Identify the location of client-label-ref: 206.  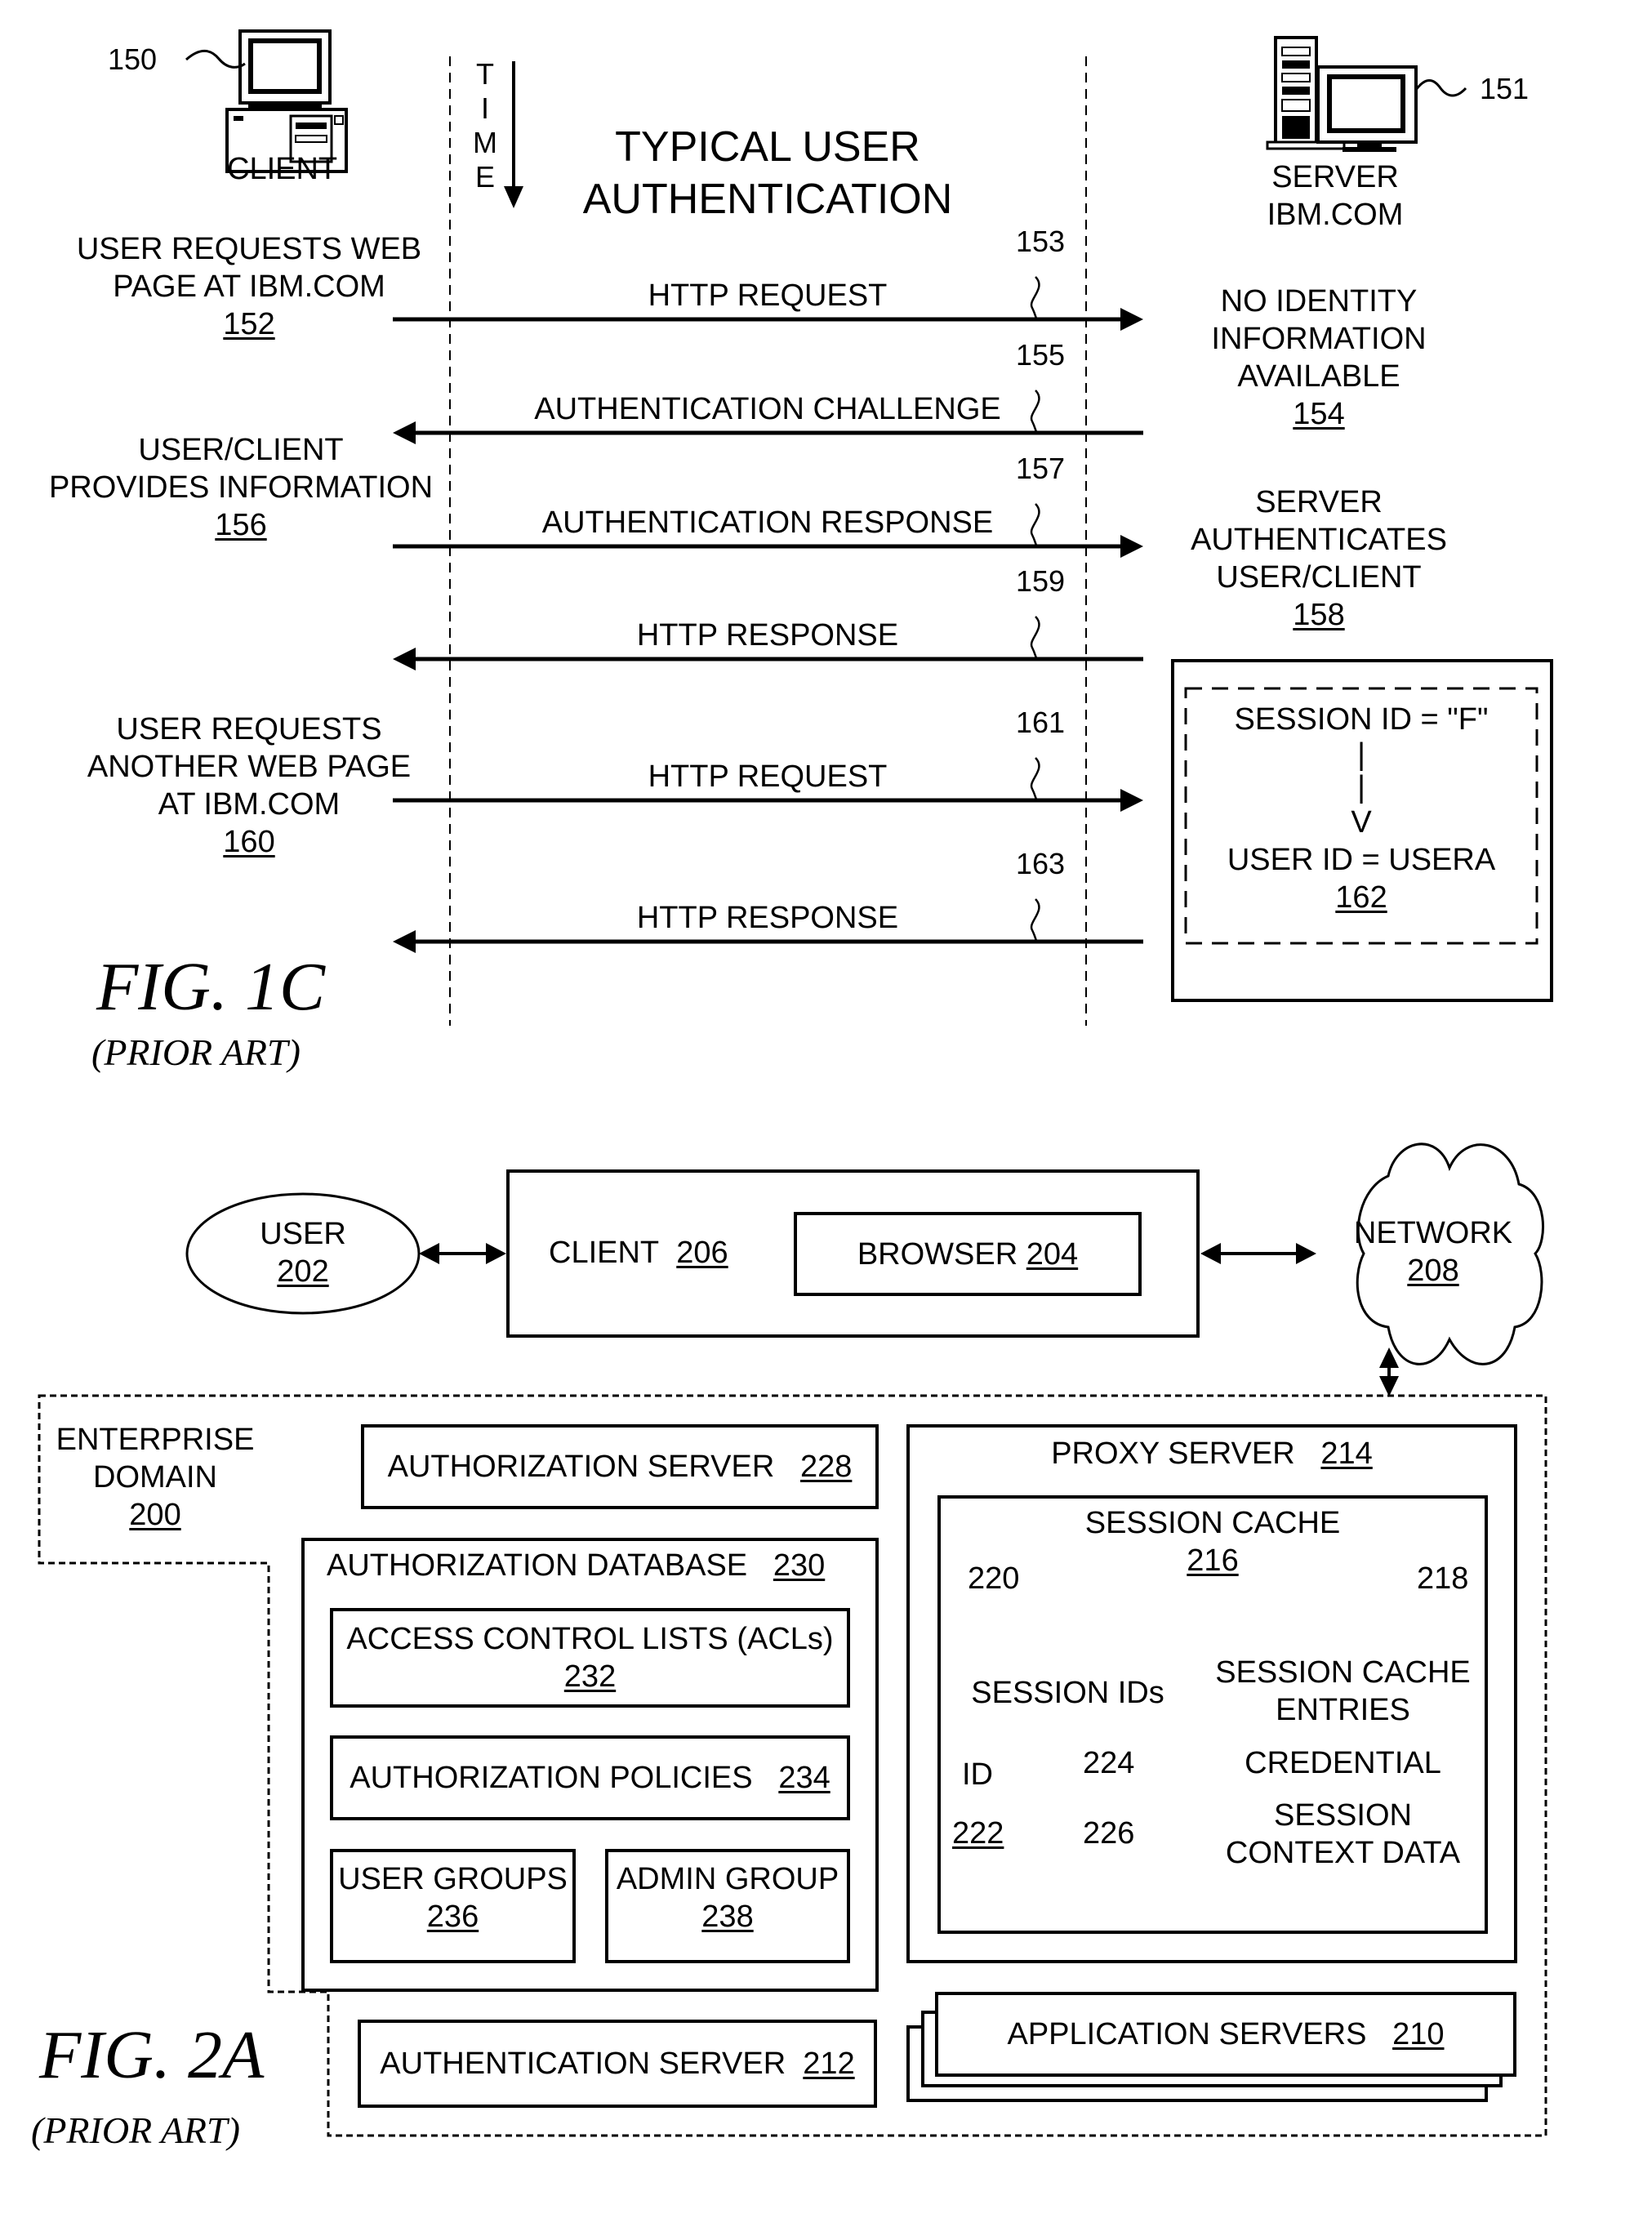
(702, 1253).